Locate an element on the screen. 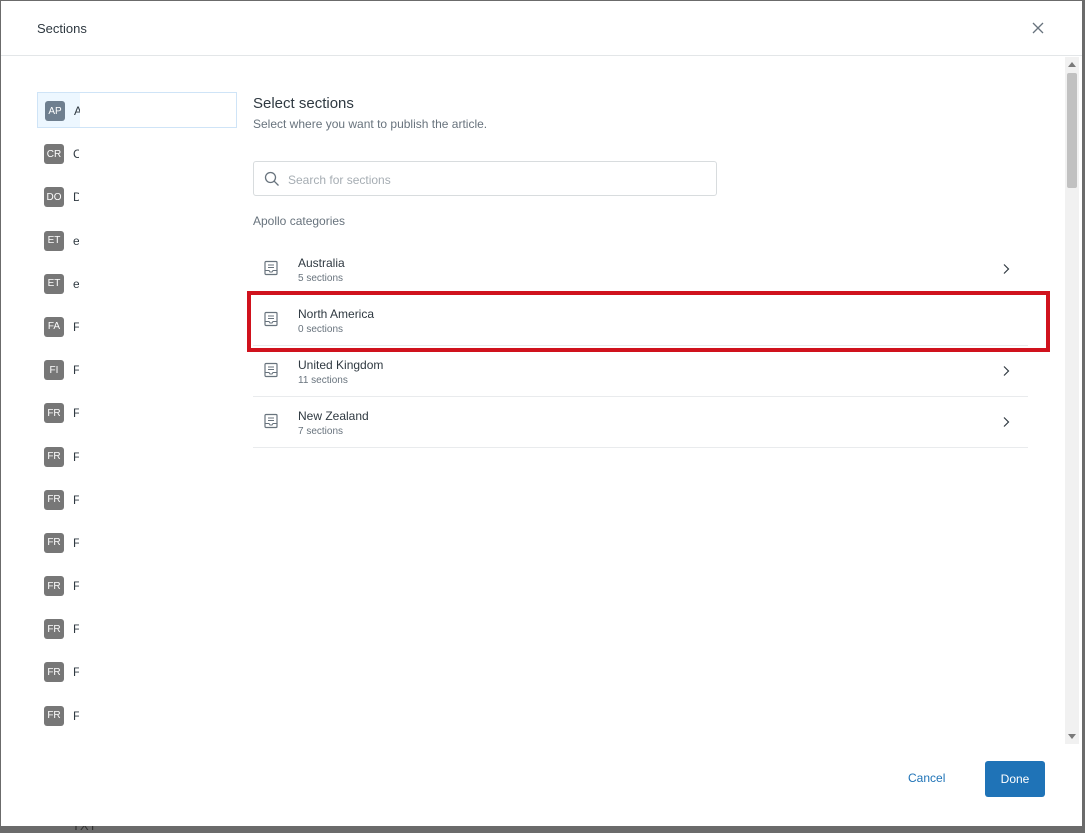 The image size is (1085, 833). scroll-up-arrow-icon is located at coordinates (1072, 64).